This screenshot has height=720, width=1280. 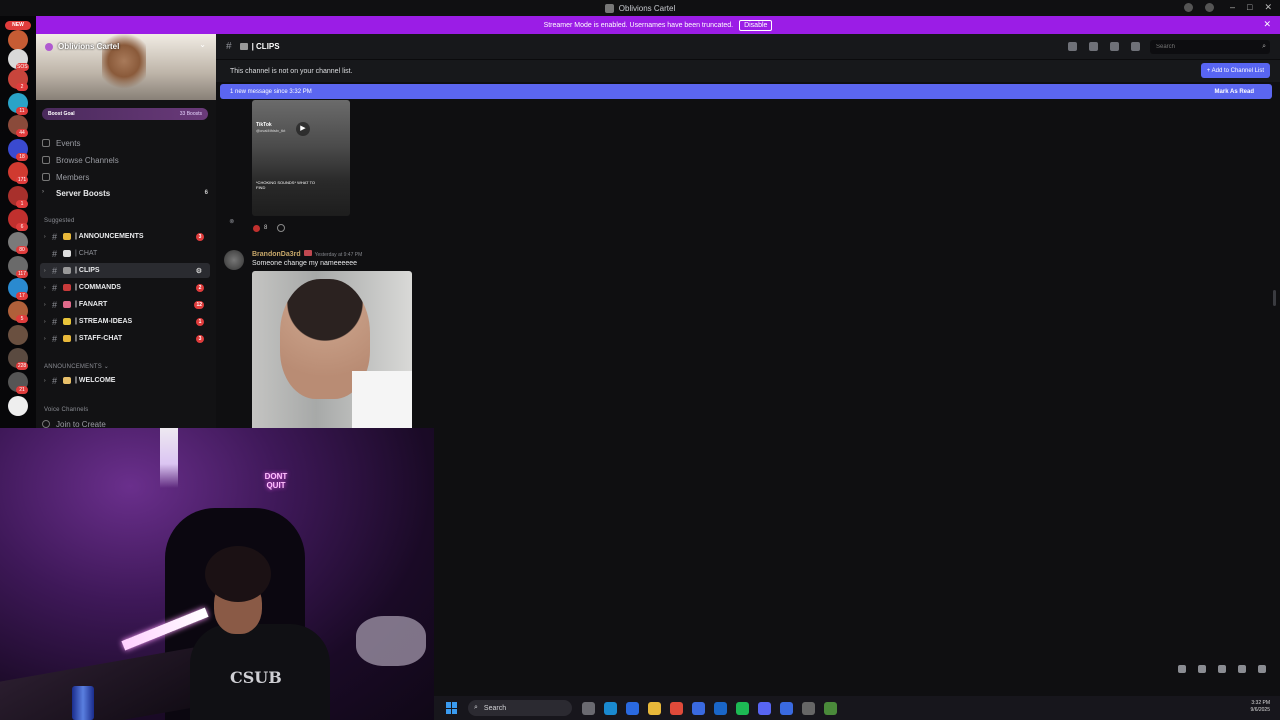 I want to click on notification-bell-icon, so click(x=1093, y=46).